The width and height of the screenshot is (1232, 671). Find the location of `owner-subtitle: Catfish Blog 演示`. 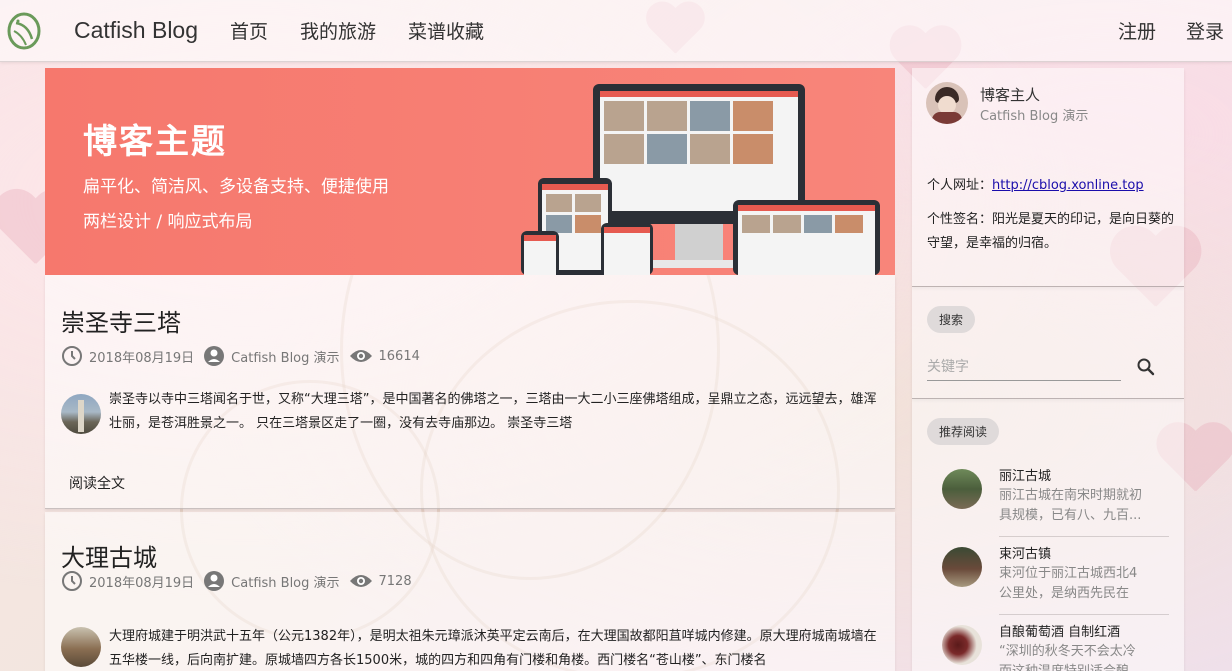

owner-subtitle: Catfish Blog 演示 is located at coordinates (1034, 116).